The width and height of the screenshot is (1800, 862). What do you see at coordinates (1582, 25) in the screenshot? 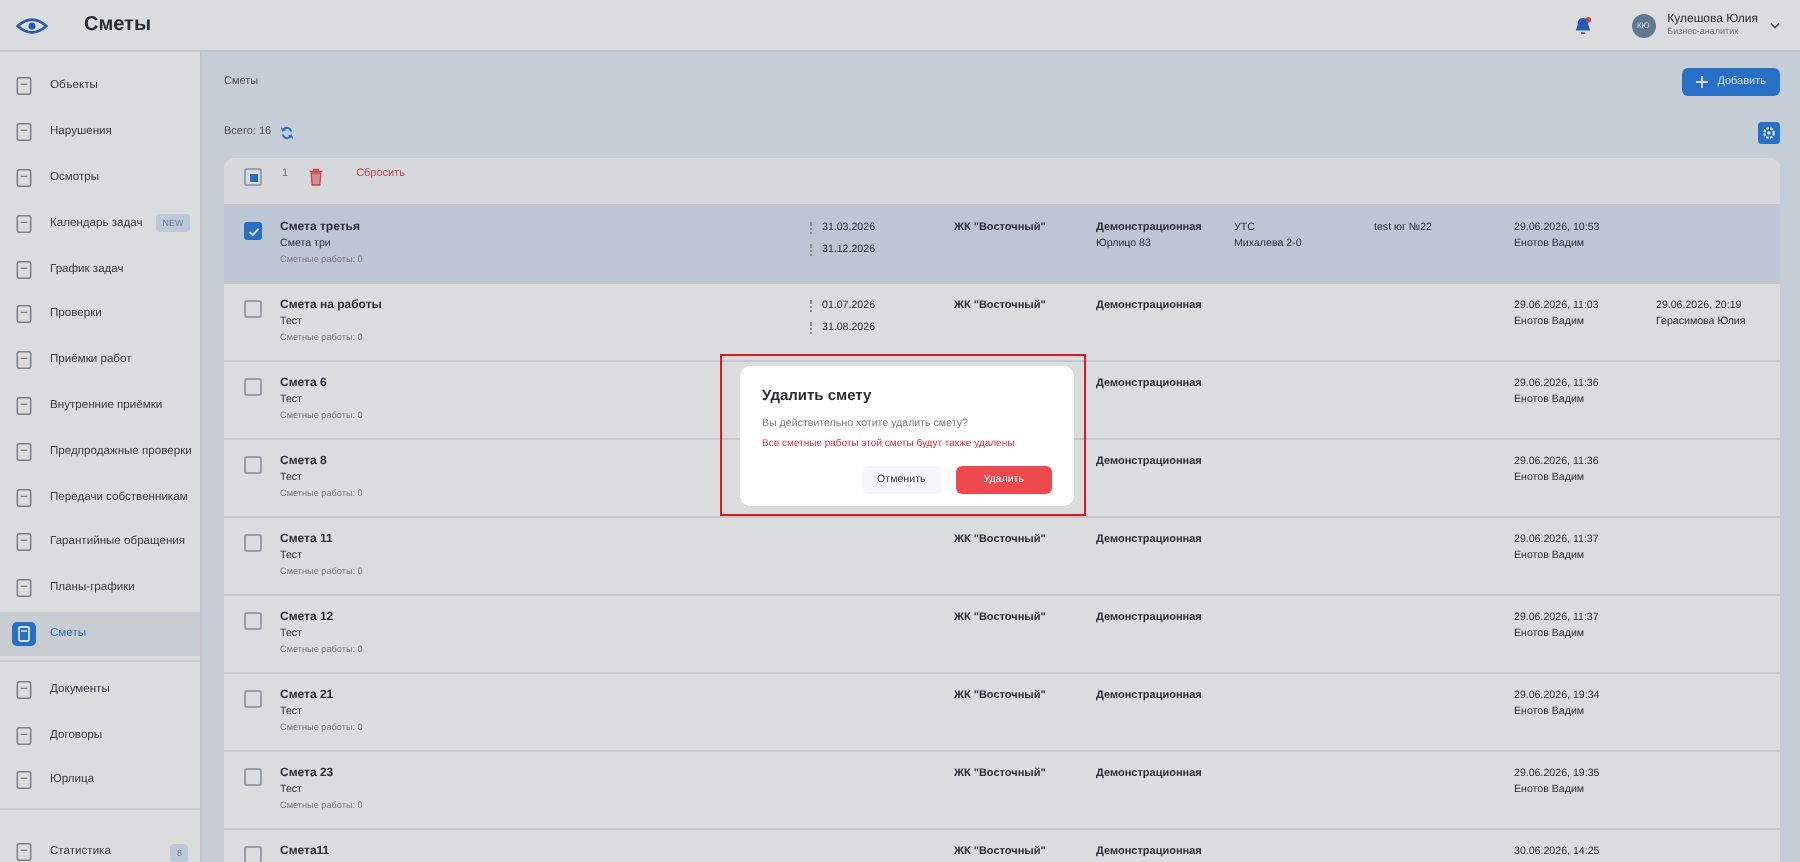
I see `bell-icon` at bounding box center [1582, 25].